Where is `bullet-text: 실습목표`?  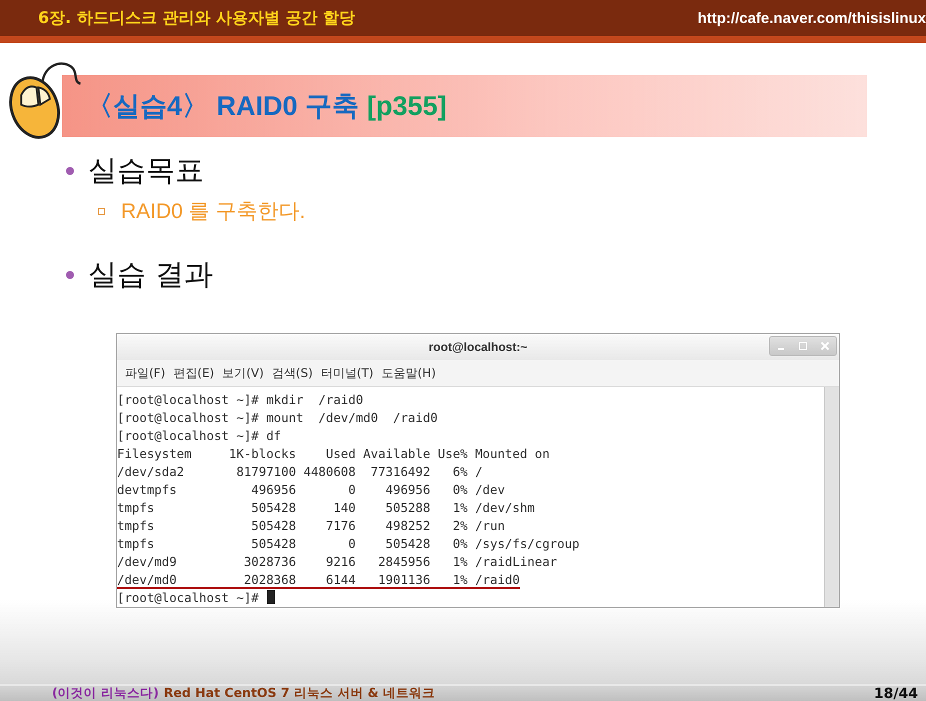 bullet-text: 실습목표 is located at coordinates (146, 170).